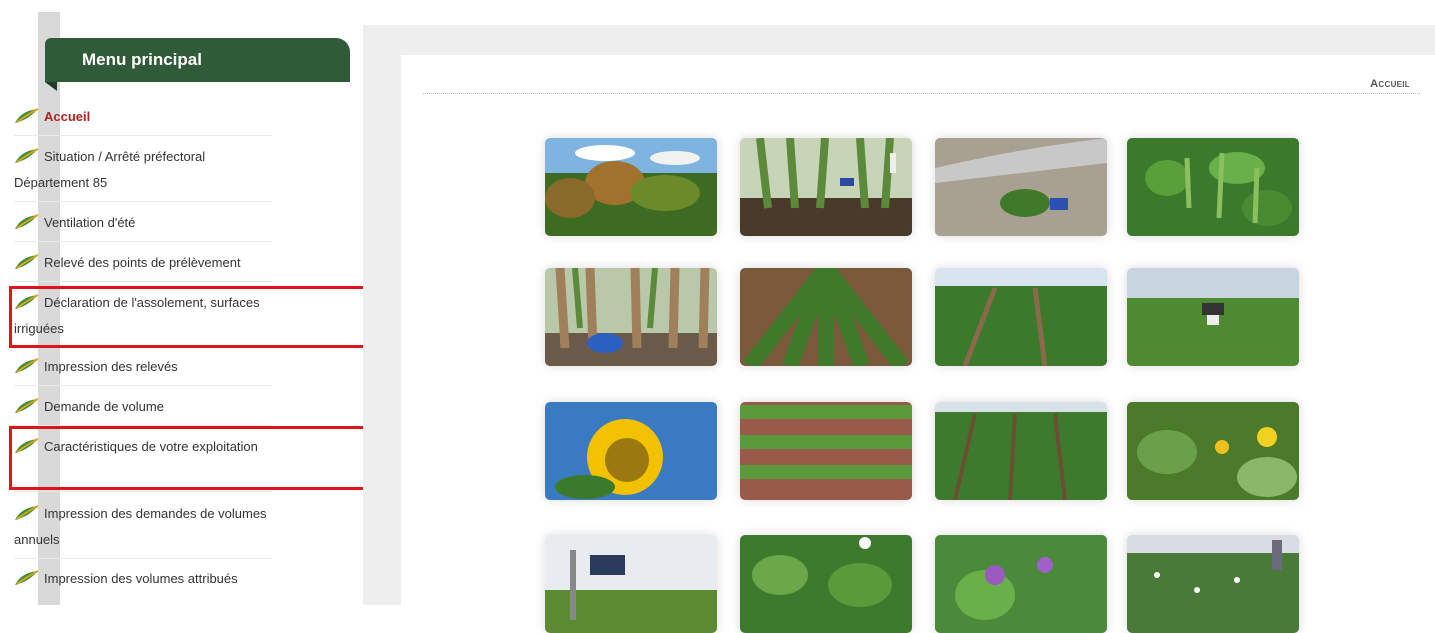 This screenshot has width=1435, height=633. What do you see at coordinates (104, 406) in the screenshot?
I see `menu-item-label: Demande de volume` at bounding box center [104, 406].